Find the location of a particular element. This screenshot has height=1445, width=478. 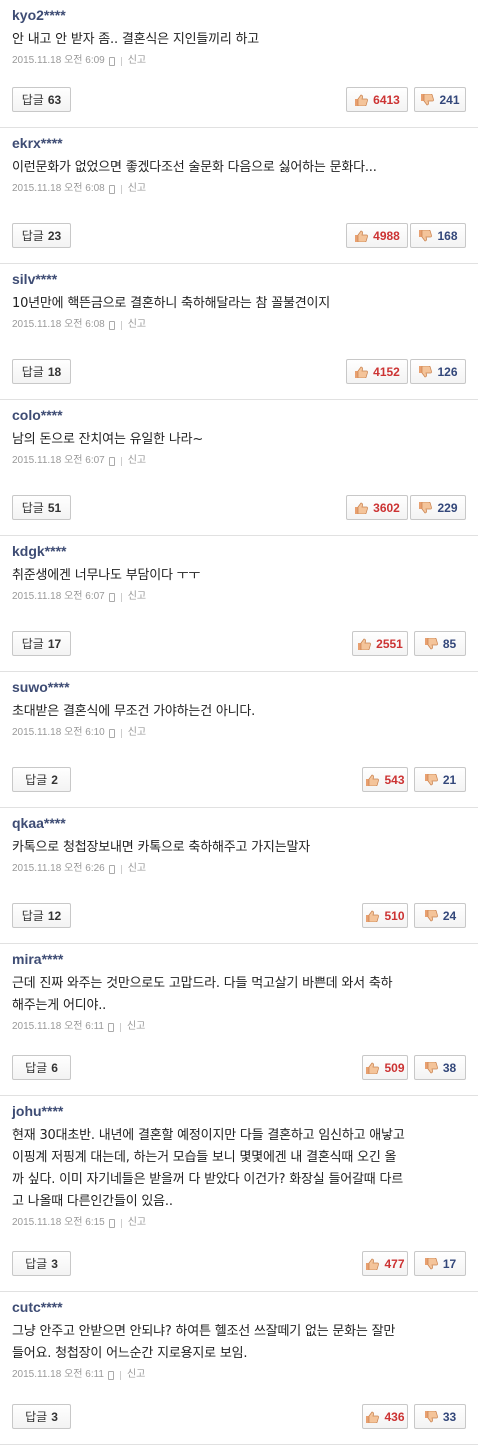

dislike-button: 21 is located at coordinates (440, 779).